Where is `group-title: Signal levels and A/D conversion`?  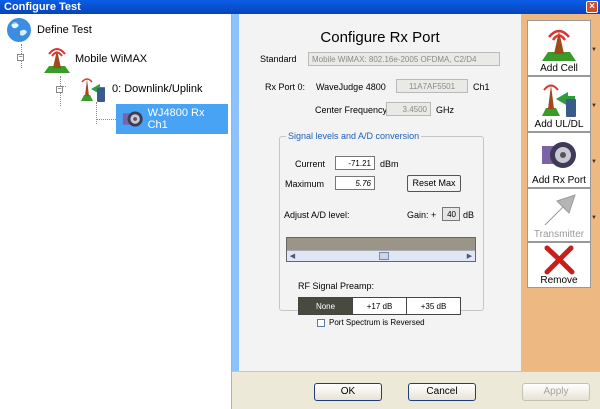 group-title: Signal levels and A/D conversion is located at coordinates (354, 136).